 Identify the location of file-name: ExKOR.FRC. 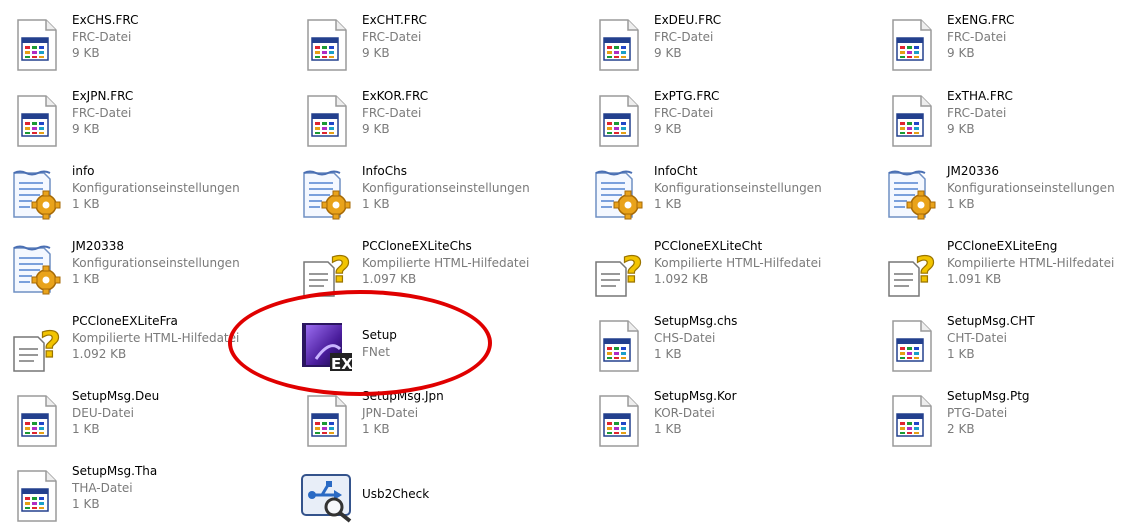
(395, 96).